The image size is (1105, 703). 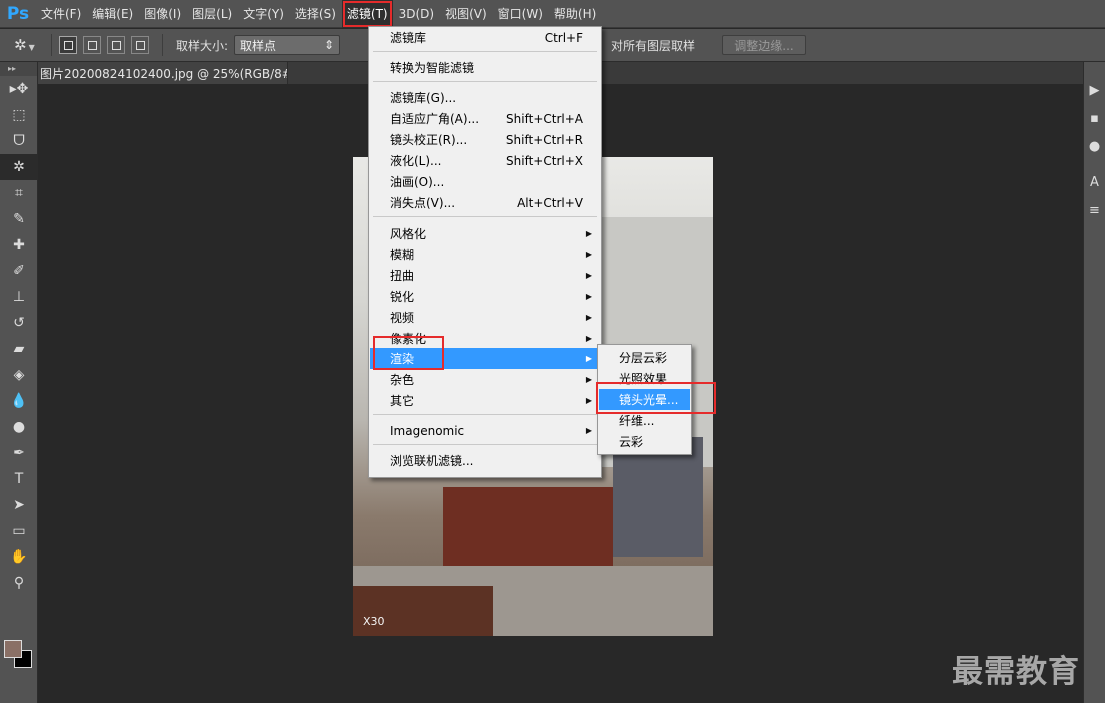 I want to click on add-selection-icon, so click(x=92, y=45).